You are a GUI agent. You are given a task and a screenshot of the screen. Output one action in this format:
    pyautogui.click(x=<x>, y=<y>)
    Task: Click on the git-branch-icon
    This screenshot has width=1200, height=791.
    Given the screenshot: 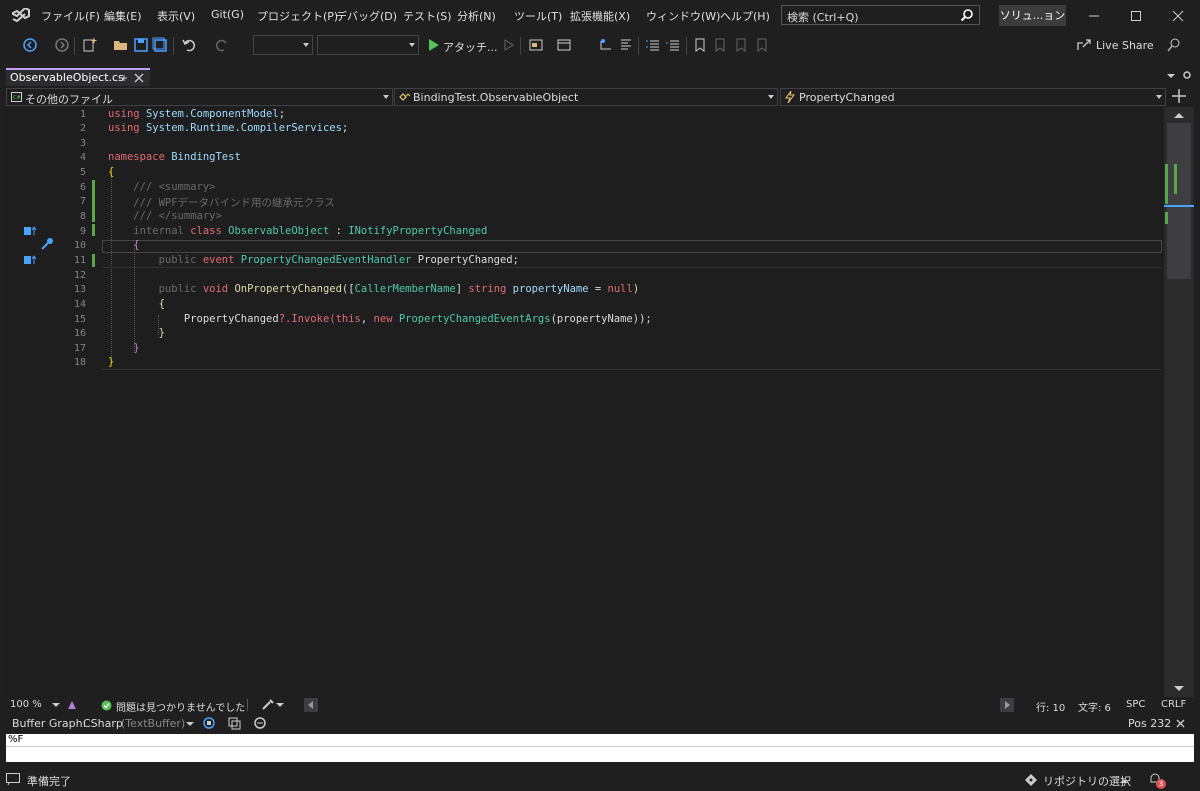 What is the action you would take?
    pyautogui.click(x=1031, y=780)
    